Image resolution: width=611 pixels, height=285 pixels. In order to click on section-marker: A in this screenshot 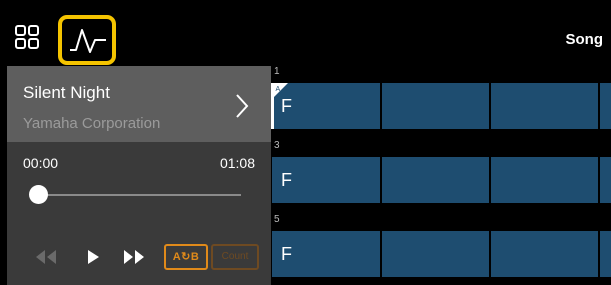, I will do `click(281, 90)`.